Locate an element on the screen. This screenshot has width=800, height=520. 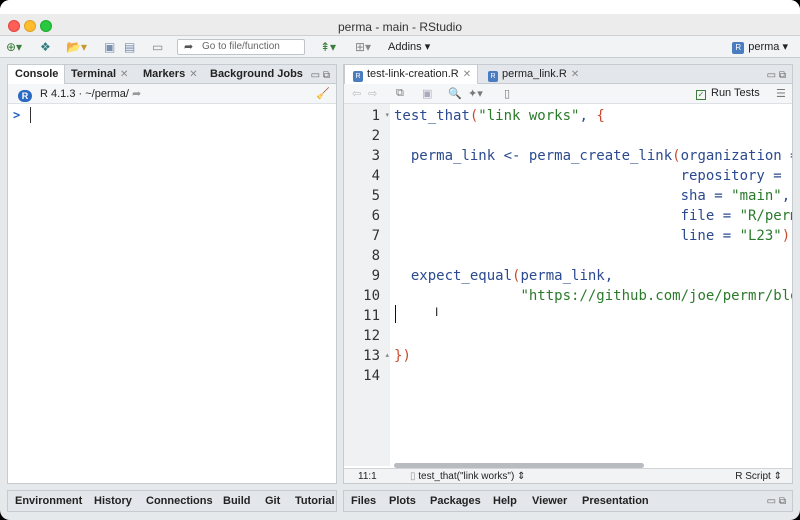
new-file-icon: ⊕▾ is located at coordinates (14, 47).